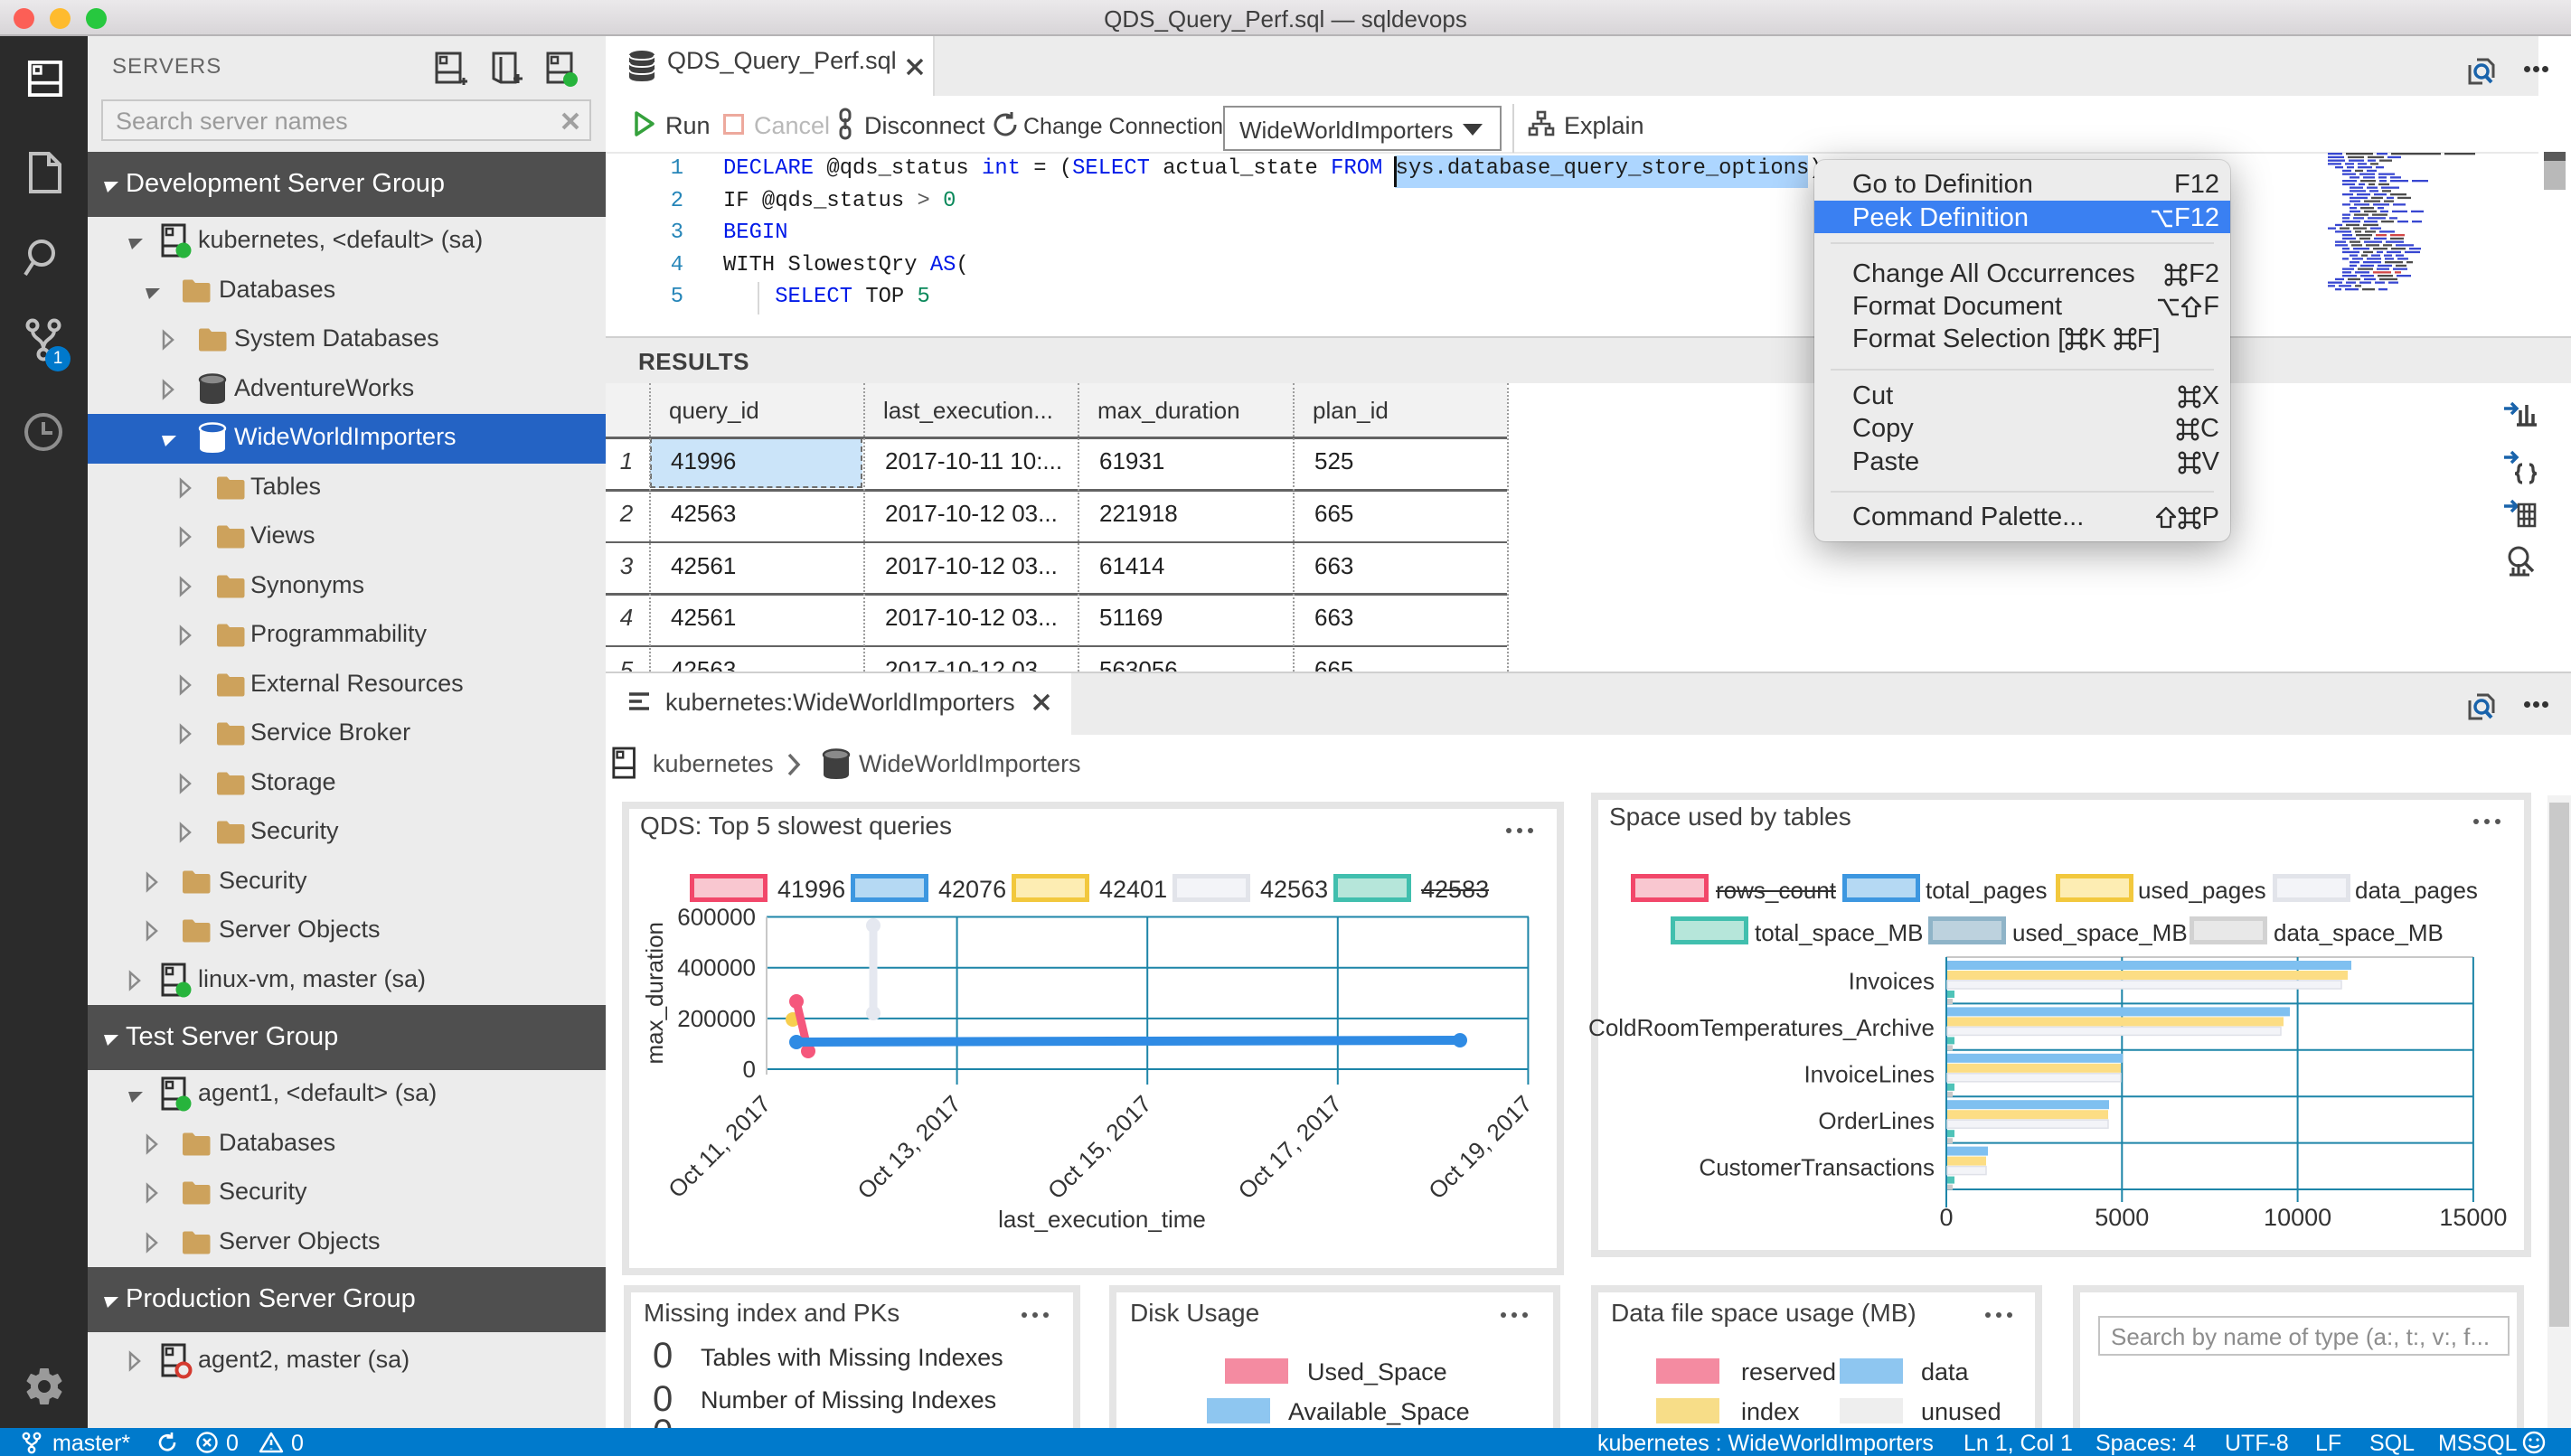 Image resolution: width=2571 pixels, height=1456 pixels. What do you see at coordinates (1761, 1028) in the screenshot?
I see `svg-text: ColdRoomTemperatures_Archive` at bounding box center [1761, 1028].